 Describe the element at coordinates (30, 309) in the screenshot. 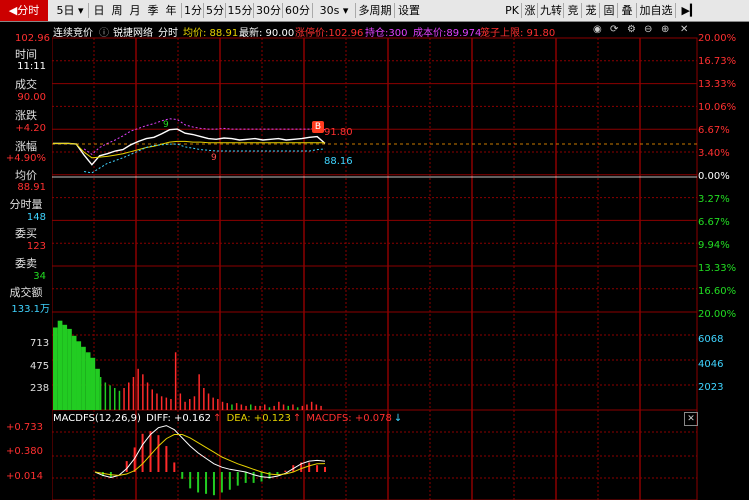

I see `amount-value: 133.1万` at that location.